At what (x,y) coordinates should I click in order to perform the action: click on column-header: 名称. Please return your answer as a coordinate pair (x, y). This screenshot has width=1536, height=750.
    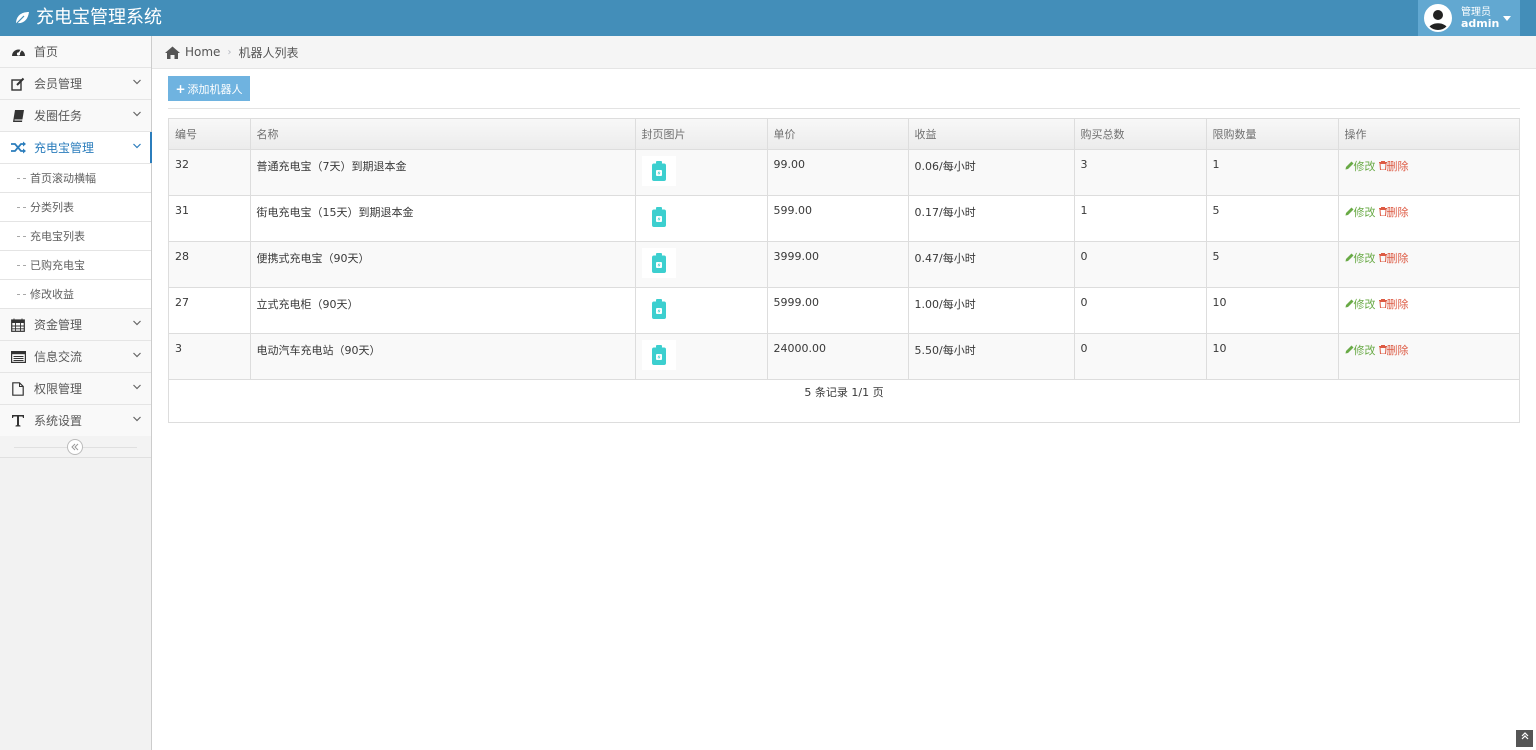
    Looking at the image, I should click on (443, 134).